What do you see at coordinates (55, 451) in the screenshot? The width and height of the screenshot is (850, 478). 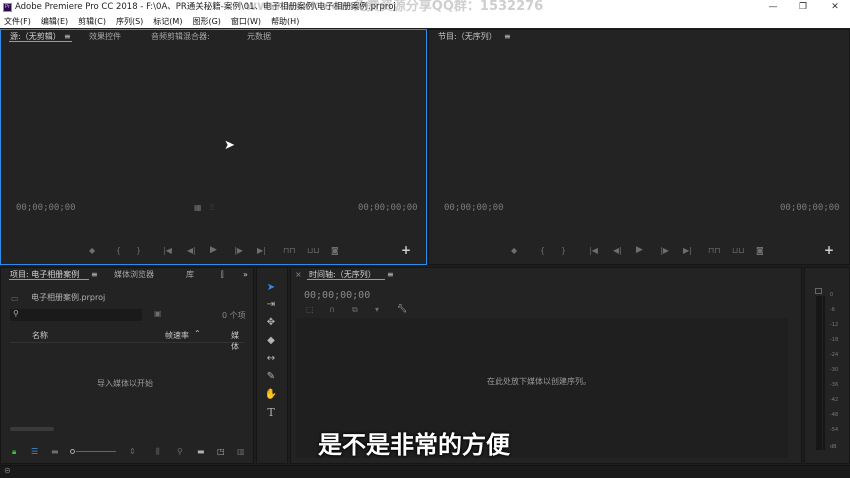 I see `icon-view-icon: ▬` at bounding box center [55, 451].